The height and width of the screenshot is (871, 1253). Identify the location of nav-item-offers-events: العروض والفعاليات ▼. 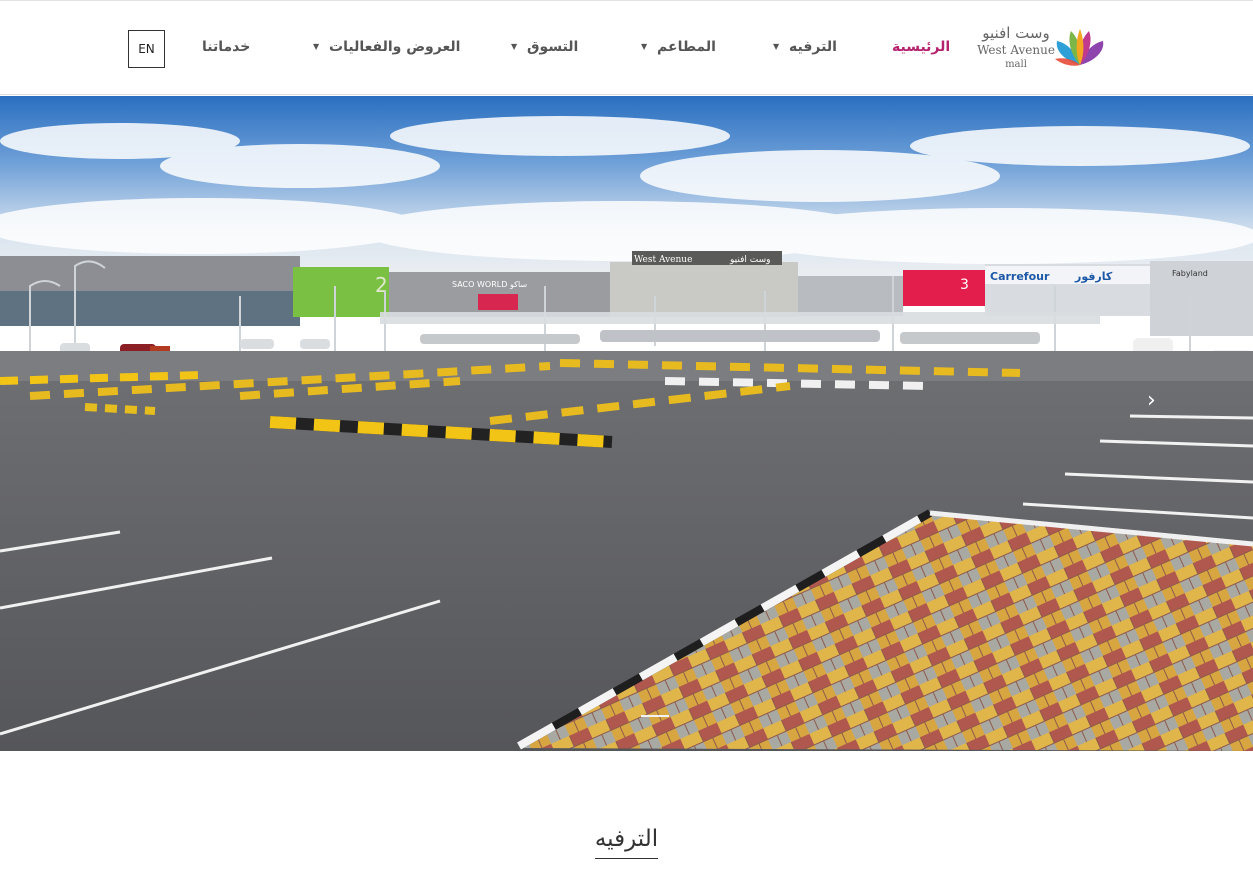
(386, 47).